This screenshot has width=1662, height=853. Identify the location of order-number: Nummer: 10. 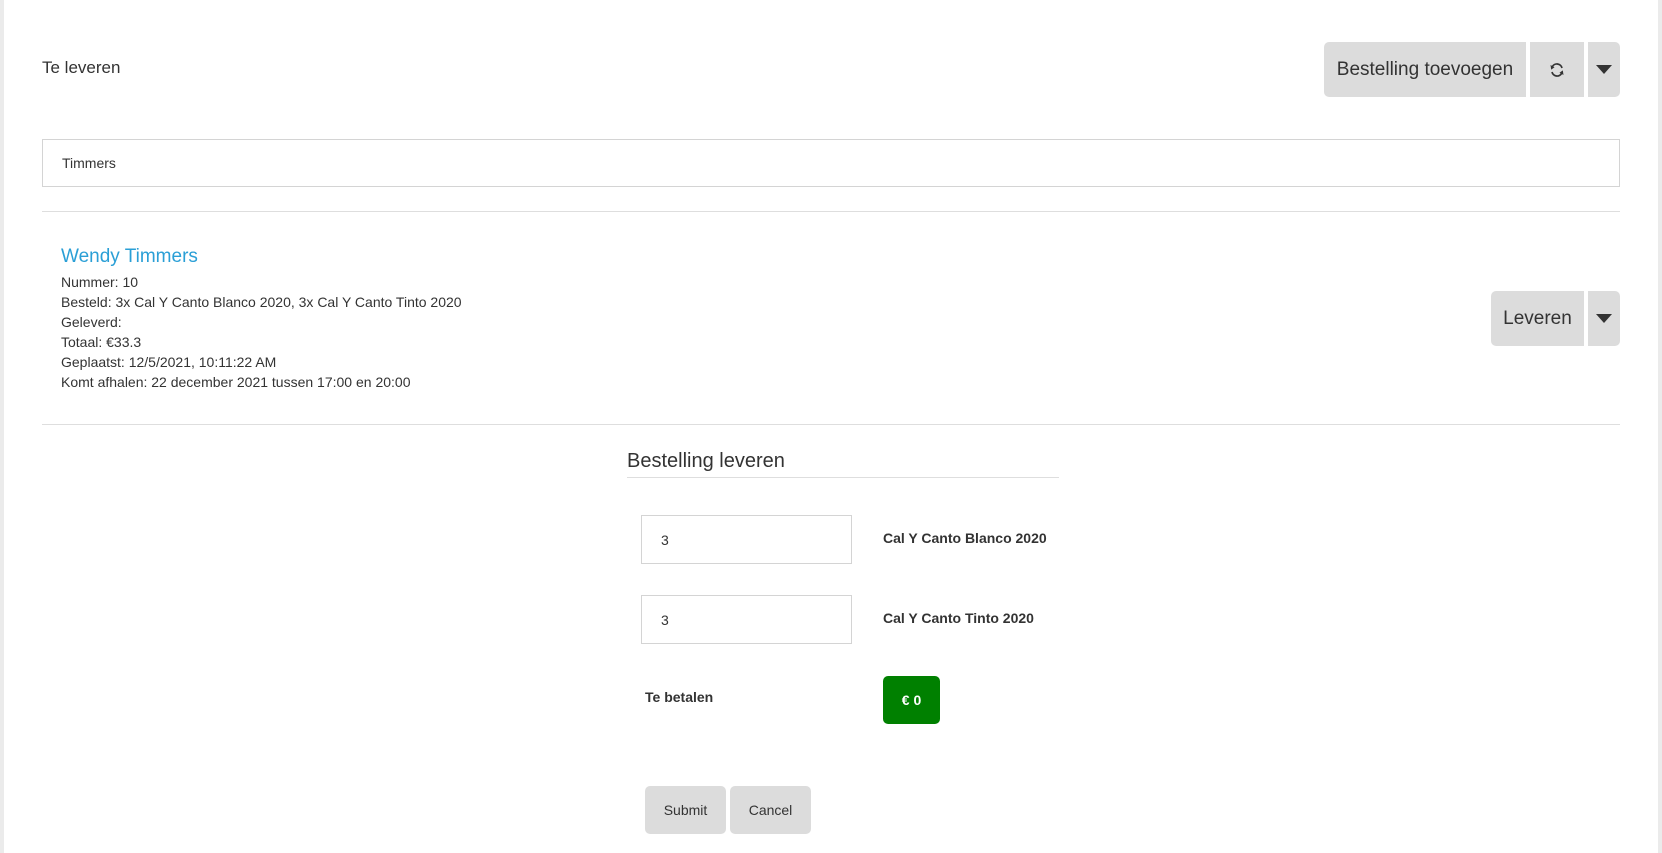
(100, 282).